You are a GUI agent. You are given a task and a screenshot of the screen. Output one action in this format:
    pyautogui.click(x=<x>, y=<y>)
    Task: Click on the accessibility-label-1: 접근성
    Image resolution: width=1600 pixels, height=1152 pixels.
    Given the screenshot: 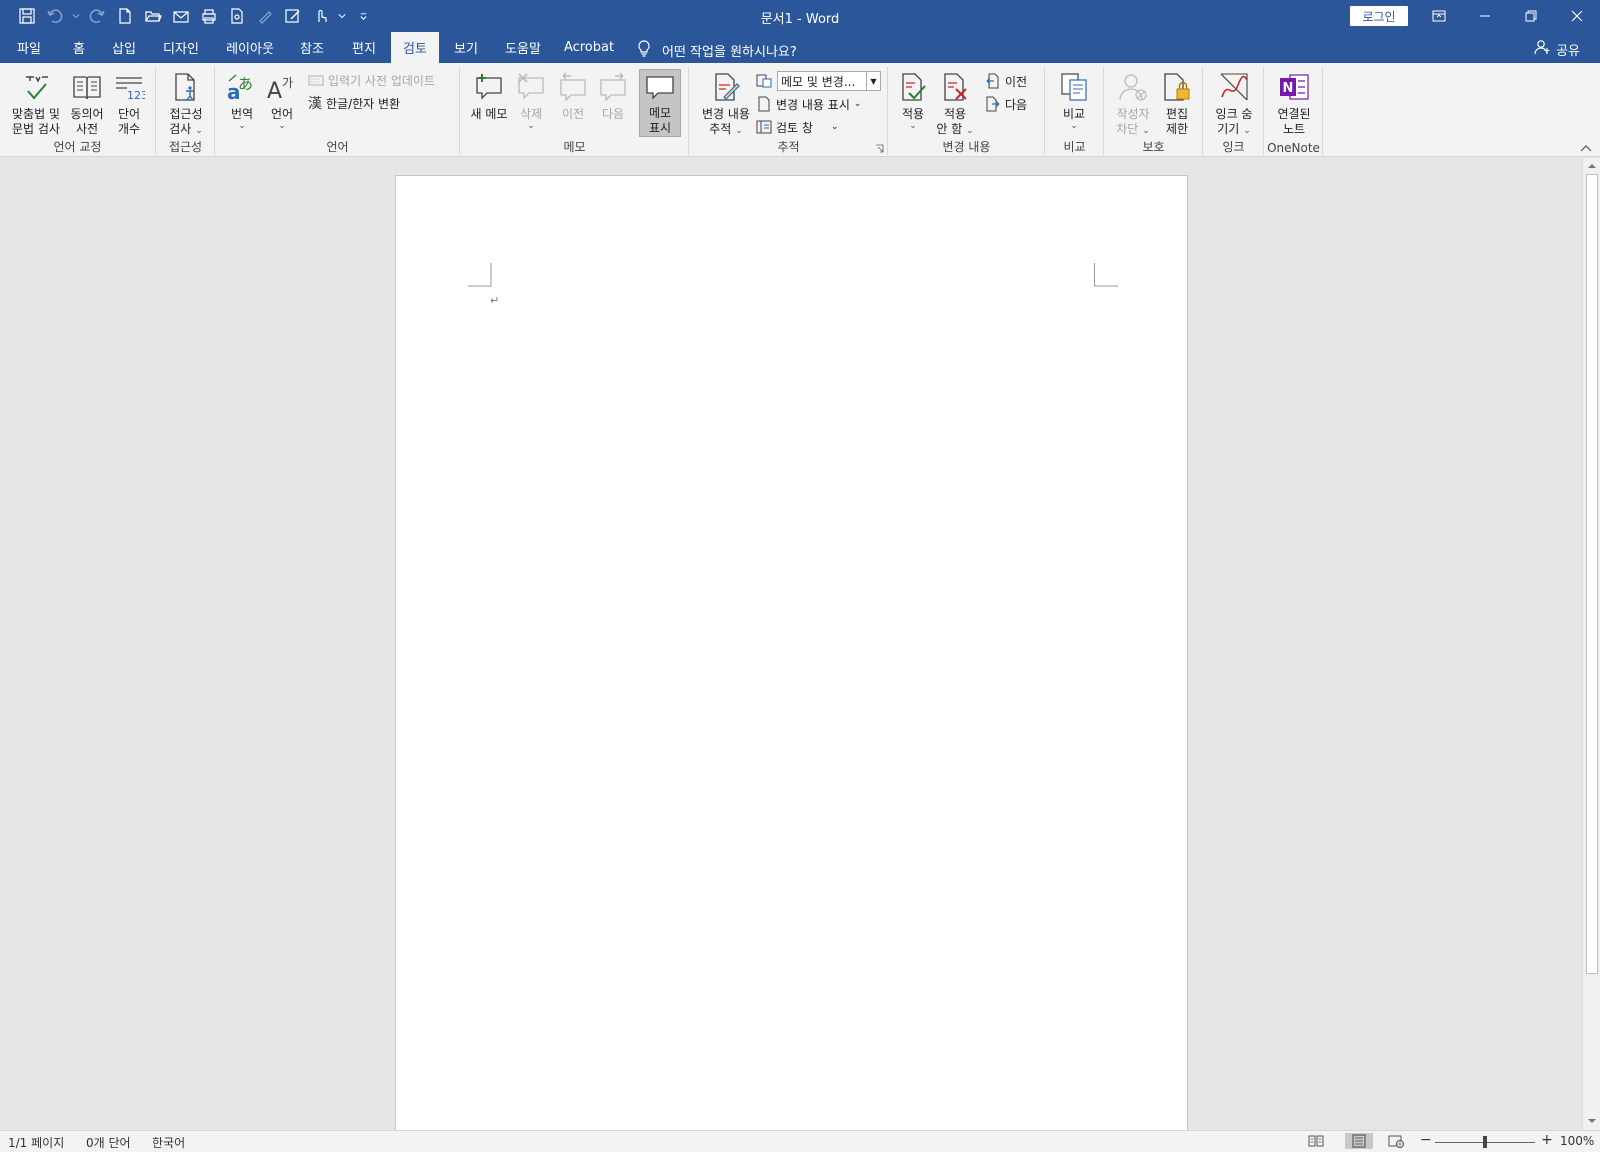 What is the action you would take?
    pyautogui.click(x=186, y=114)
    